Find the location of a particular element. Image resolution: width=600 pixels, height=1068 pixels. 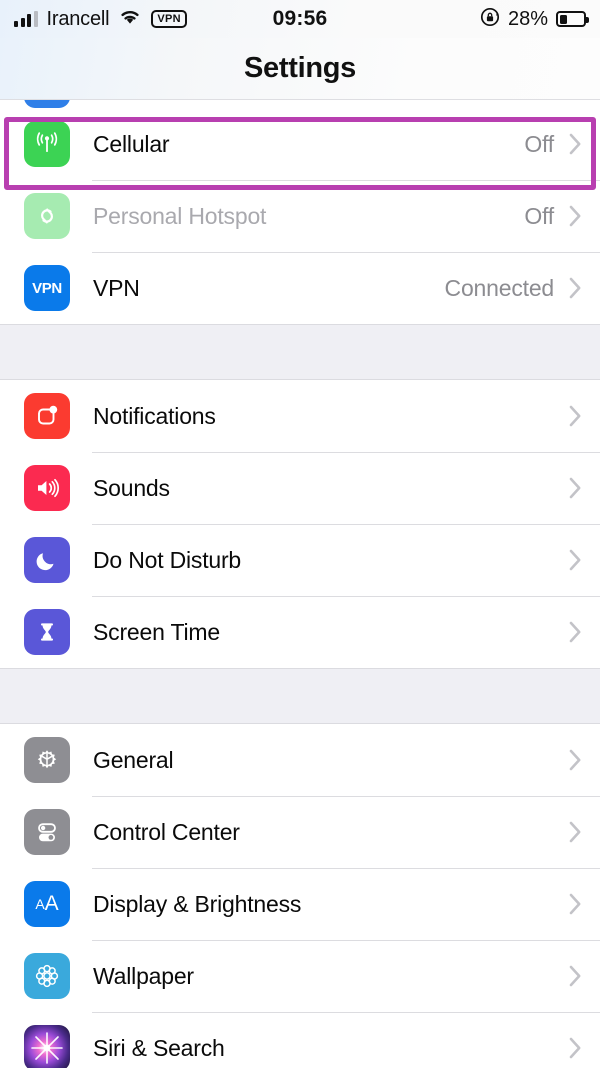

vpn-icon: VPN is located at coordinates (47, 288).